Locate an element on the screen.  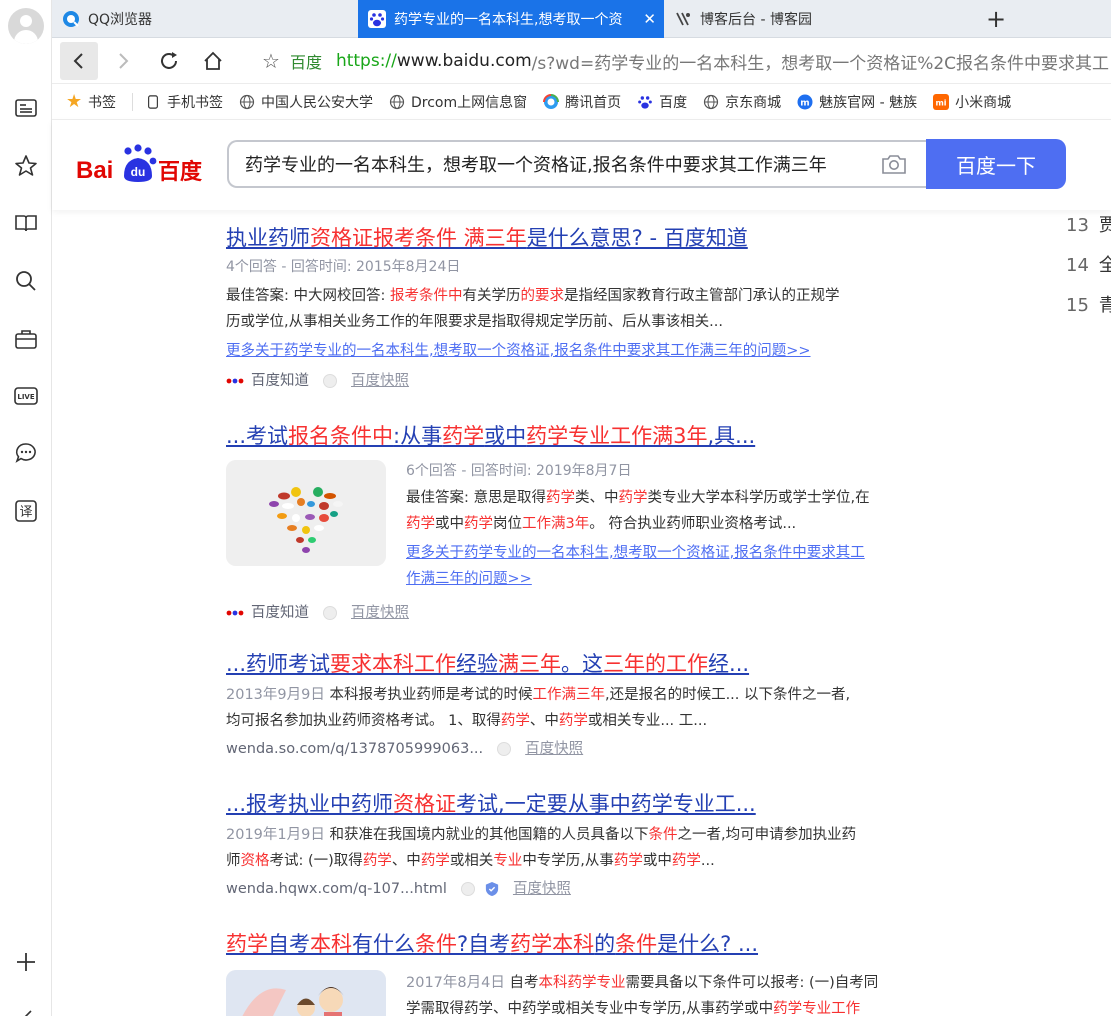
bookmark-star-icon: ☆ is located at coordinates (271, 61).